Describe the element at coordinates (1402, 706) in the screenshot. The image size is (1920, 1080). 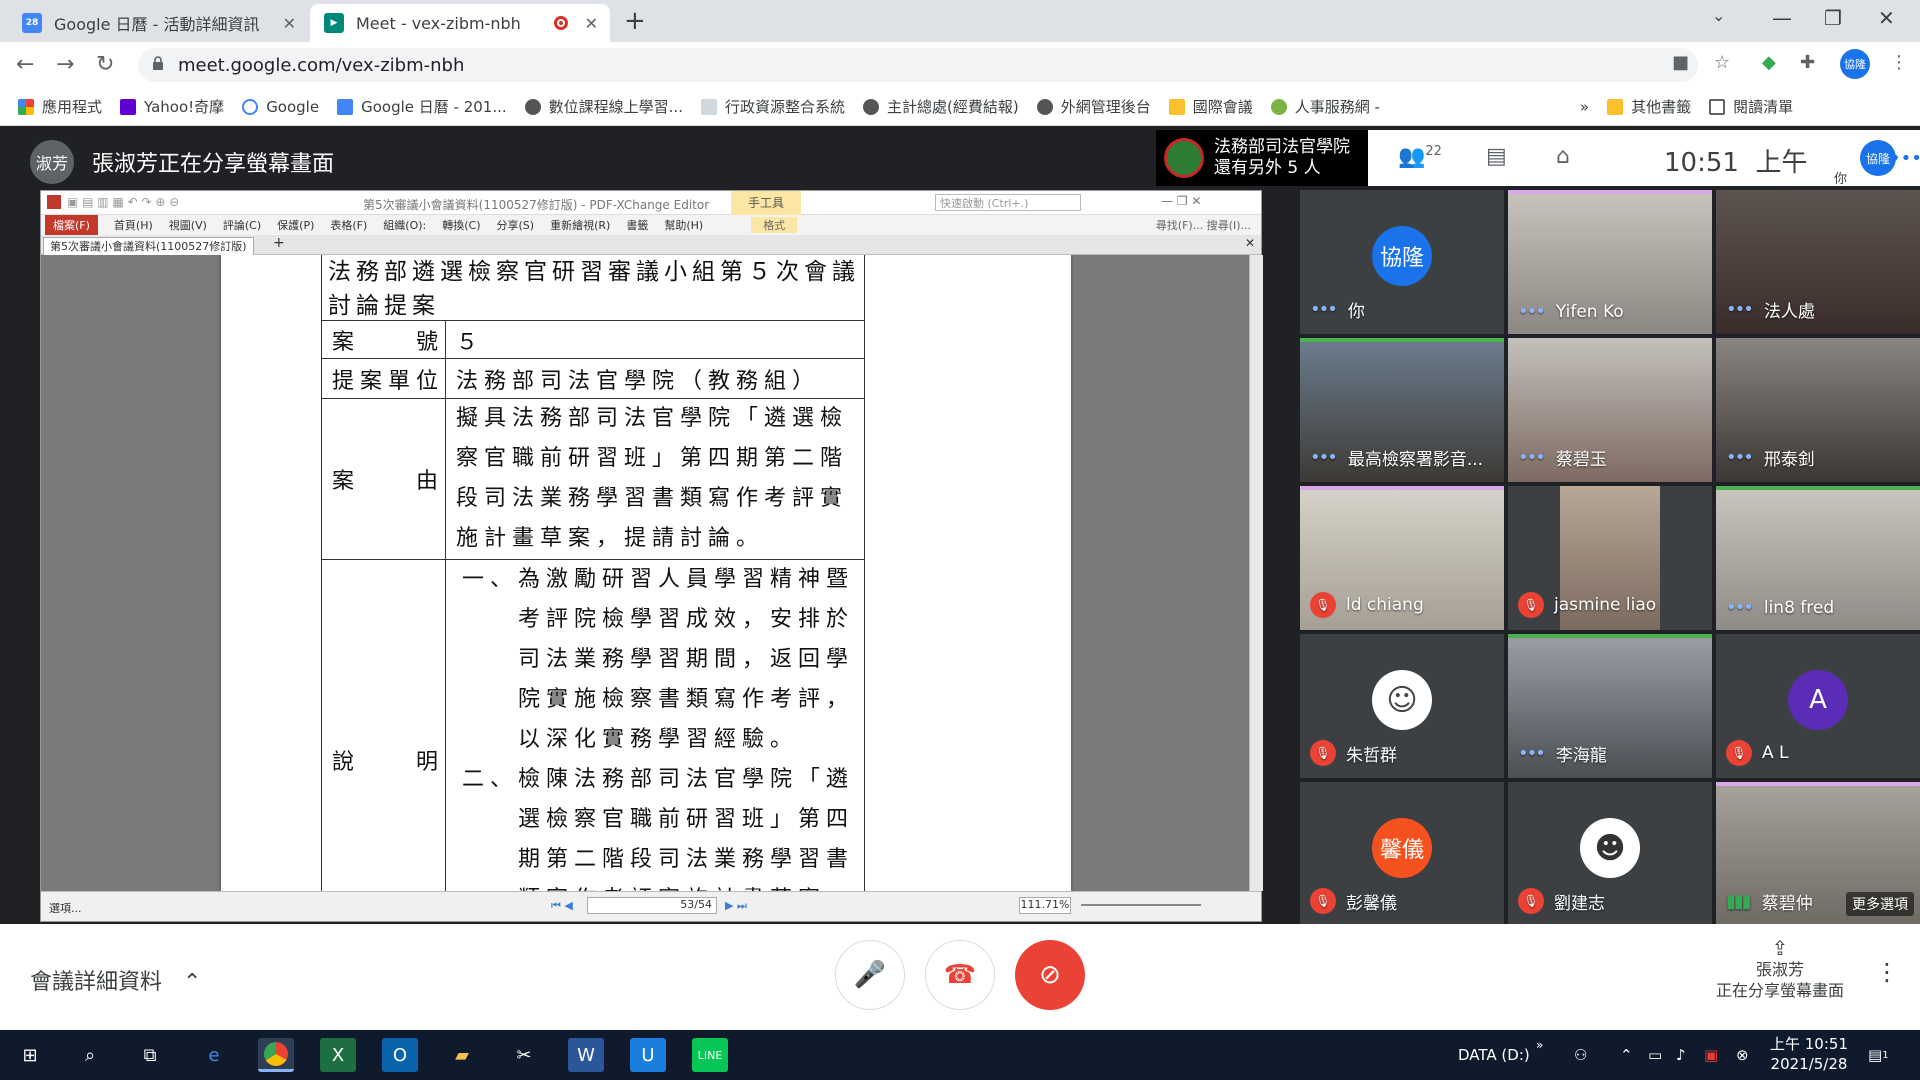
I see `participant-tile: ☺ 🎙 朱哲群` at that location.